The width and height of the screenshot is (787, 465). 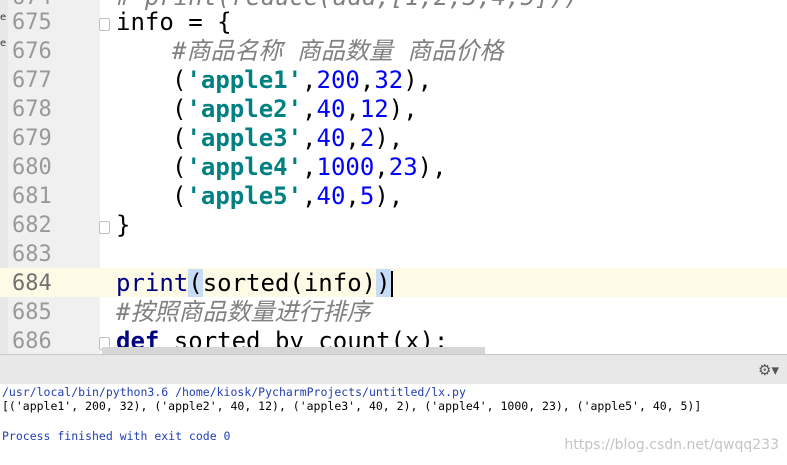 What do you see at coordinates (244, 138) in the screenshot?
I see `string-literal: 'apple3'` at bounding box center [244, 138].